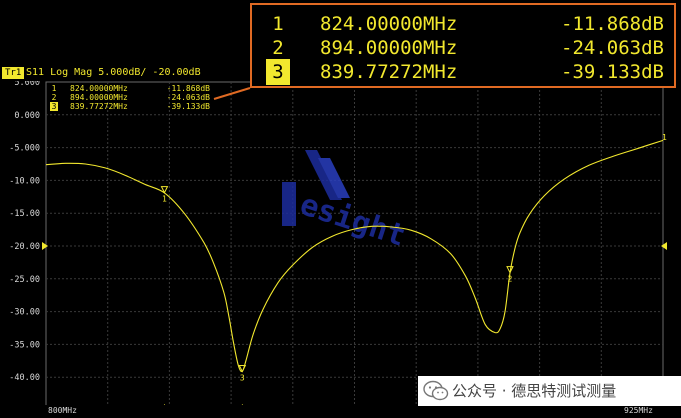 This screenshot has width=681, height=418. I want to click on trace-format-label: S11 Log Mag 5.000dB/ -20.00dB, so click(113, 73).